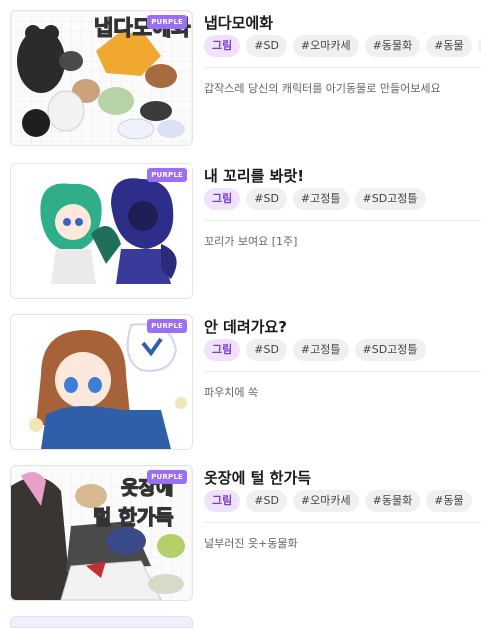  Describe the element at coordinates (101, 622) in the screenshot. I see `next-item-thumbnail-peek` at that location.